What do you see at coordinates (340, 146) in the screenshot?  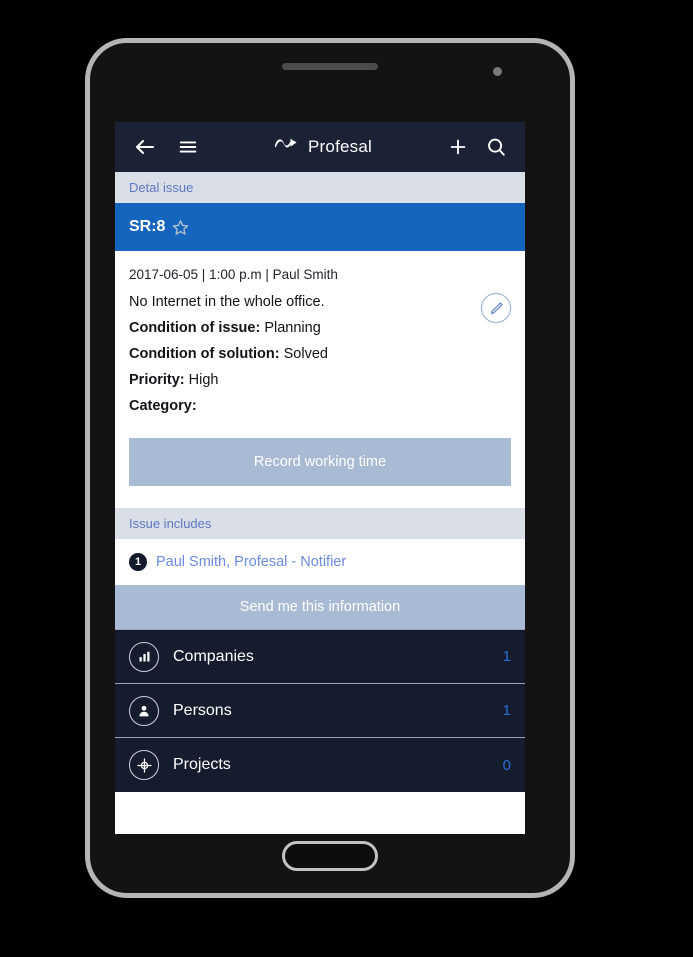 I see `brand-title: Profesal` at bounding box center [340, 146].